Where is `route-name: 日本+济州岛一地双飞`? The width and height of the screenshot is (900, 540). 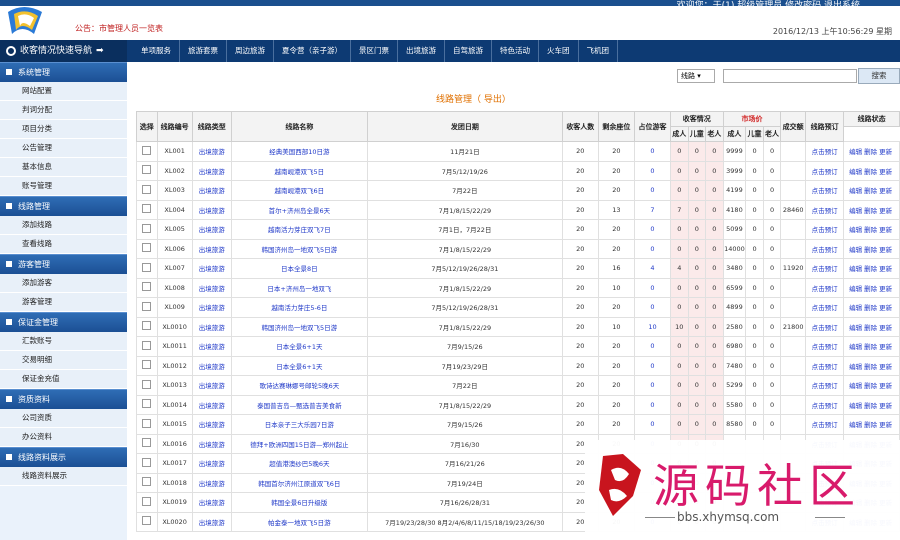
route-name: 日本+济州岛一地双飞 is located at coordinates (299, 287).